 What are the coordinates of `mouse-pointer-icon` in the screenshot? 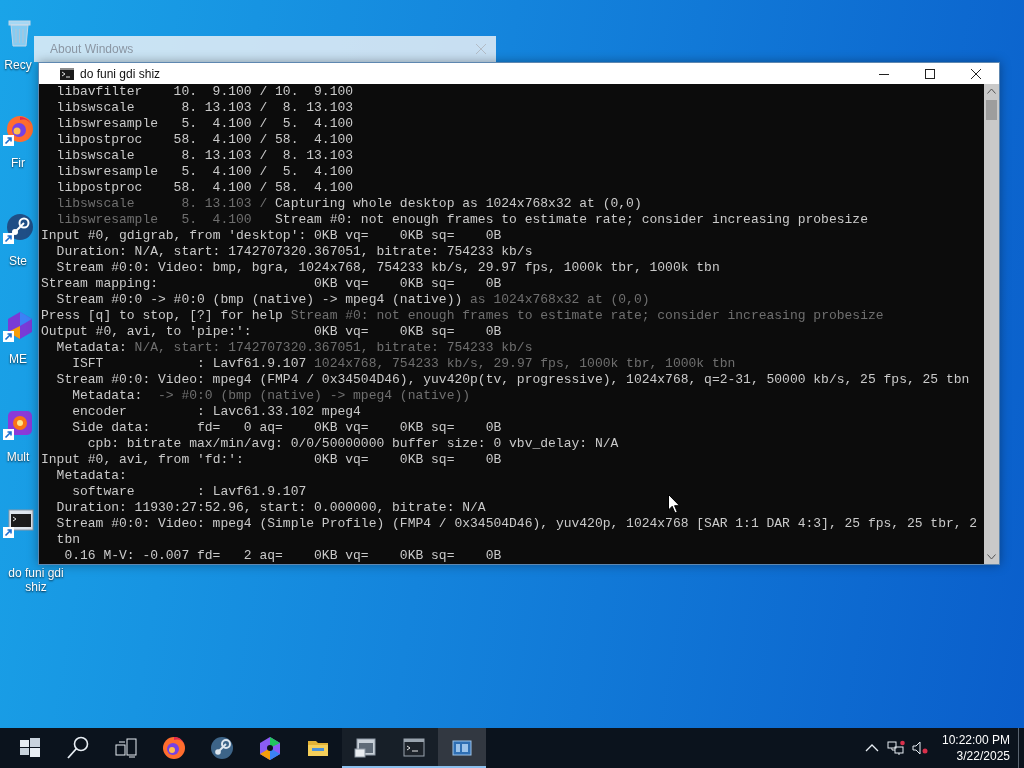 It's located at (674, 504).